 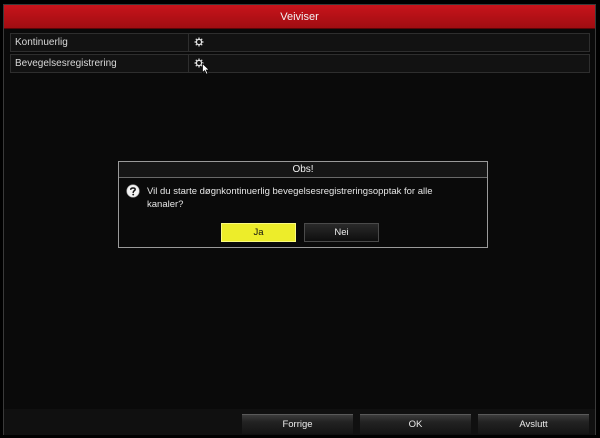 What do you see at coordinates (41, 42) in the screenshot?
I see `row-continuous-label: Kontinuerlig` at bounding box center [41, 42].